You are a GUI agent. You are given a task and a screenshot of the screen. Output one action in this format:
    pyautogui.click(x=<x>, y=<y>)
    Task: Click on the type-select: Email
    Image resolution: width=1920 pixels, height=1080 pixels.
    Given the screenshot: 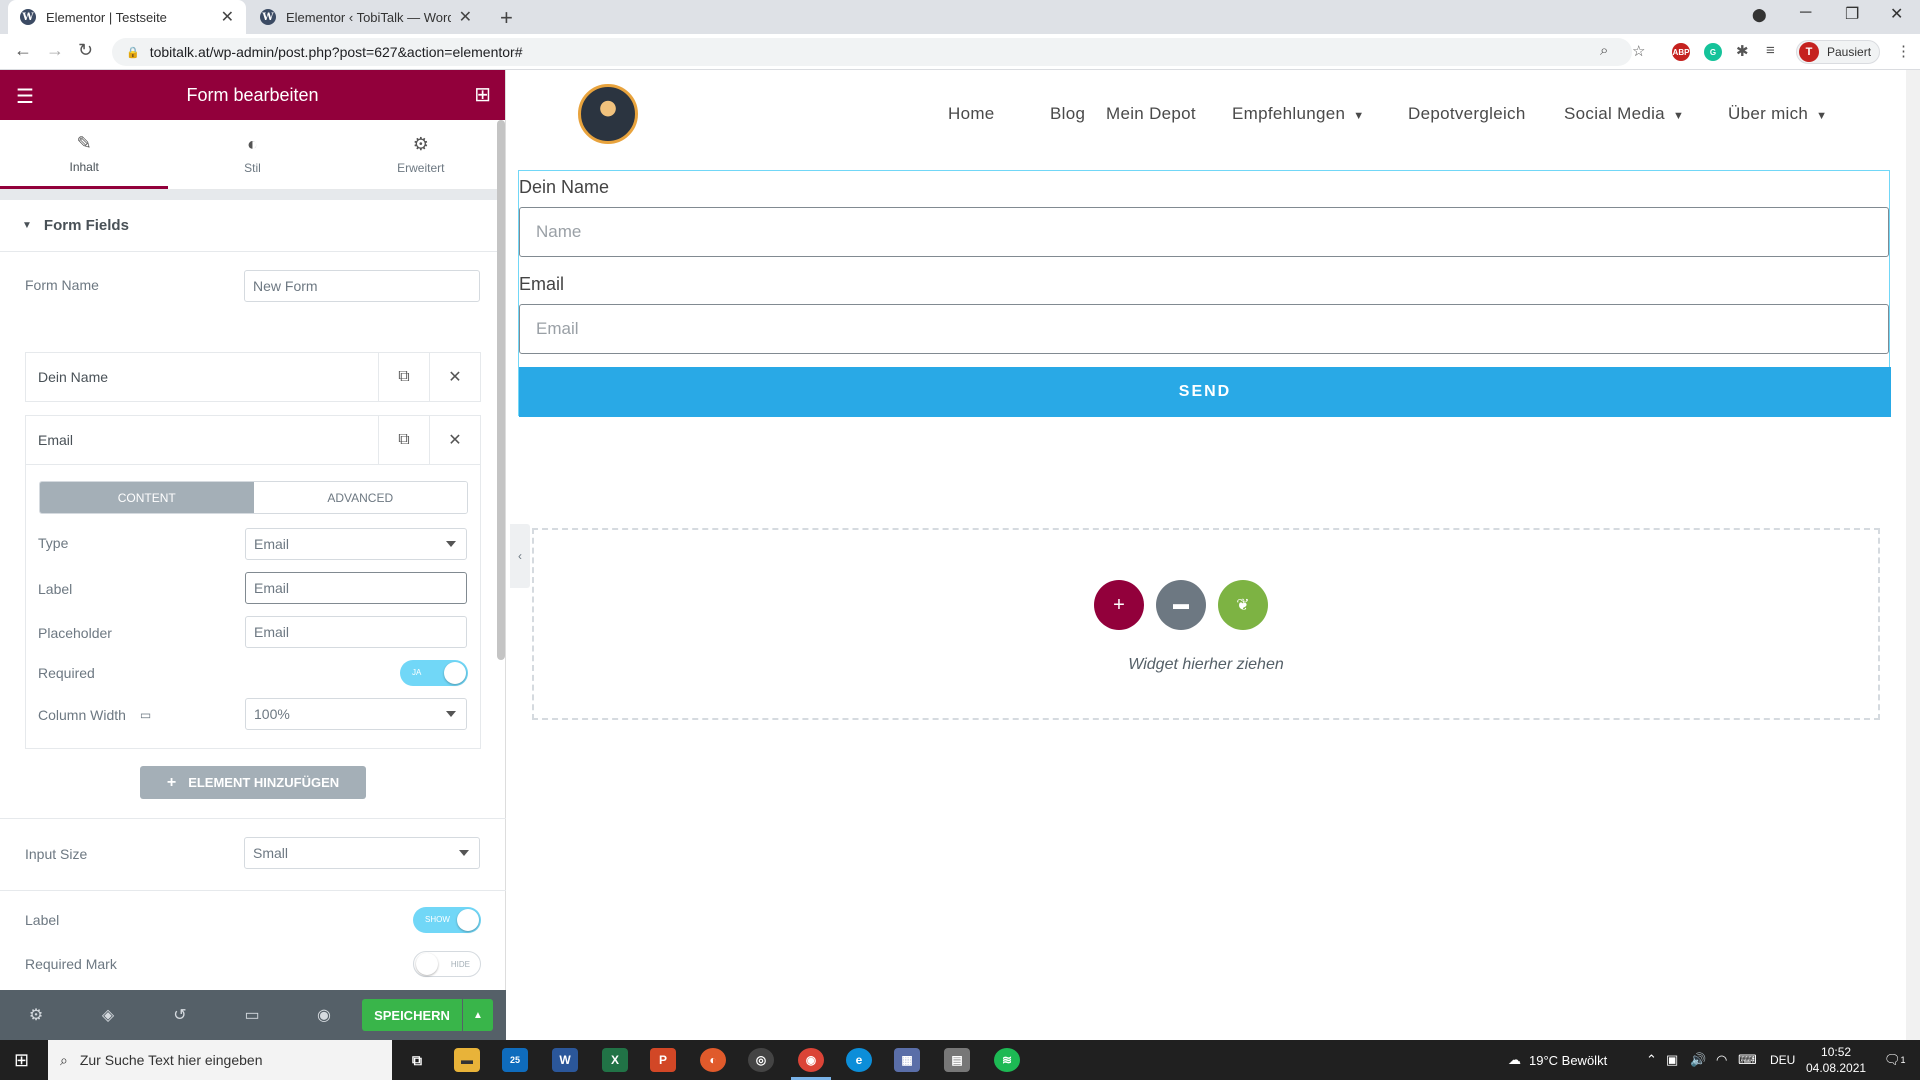 What is the action you would take?
    pyautogui.click(x=356, y=544)
    